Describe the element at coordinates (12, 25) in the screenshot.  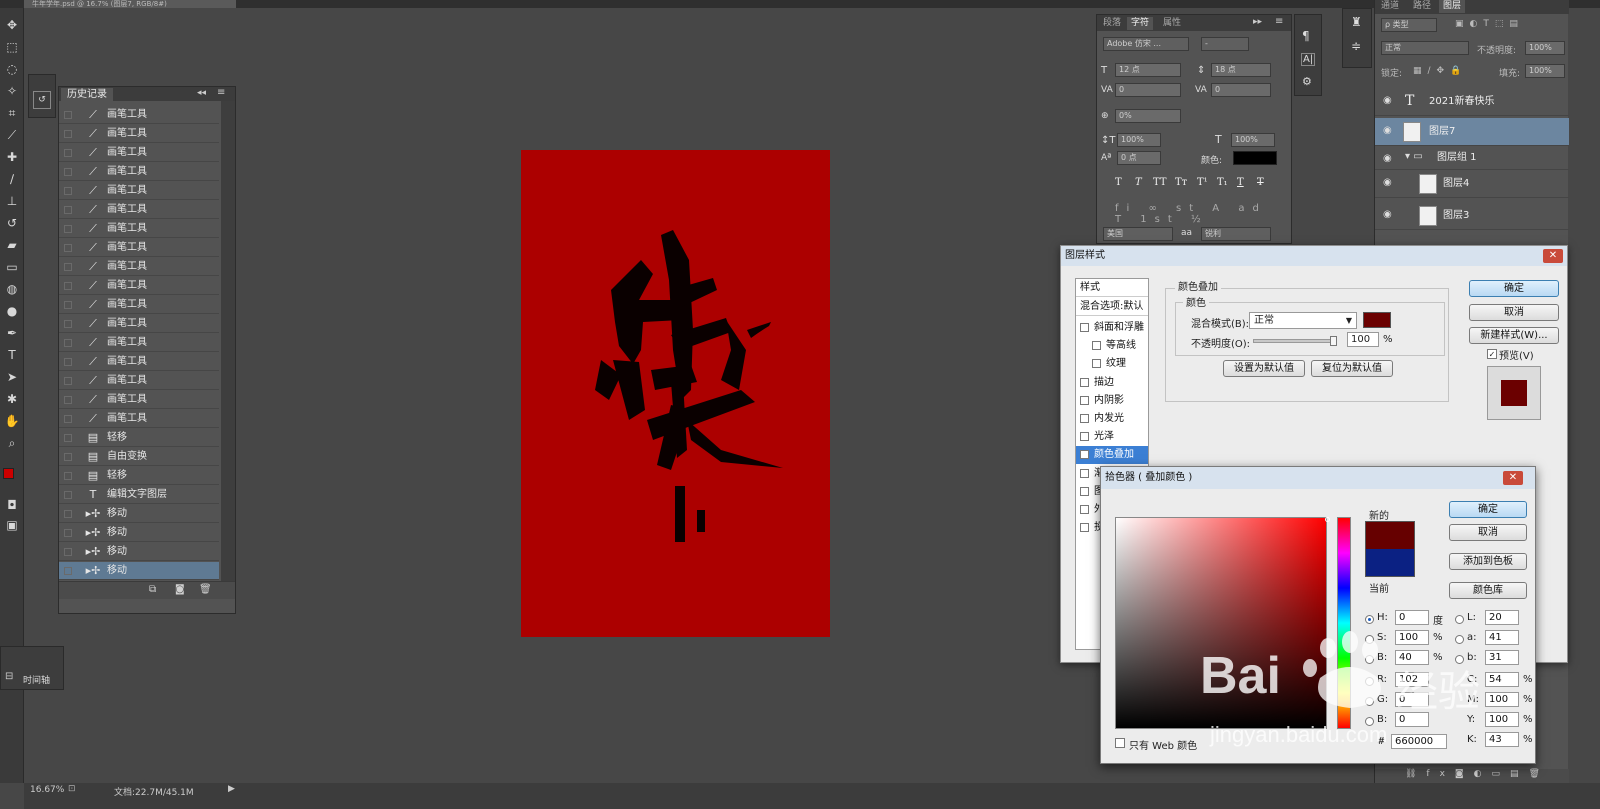
I see `move-tool-icon: ✥` at that location.